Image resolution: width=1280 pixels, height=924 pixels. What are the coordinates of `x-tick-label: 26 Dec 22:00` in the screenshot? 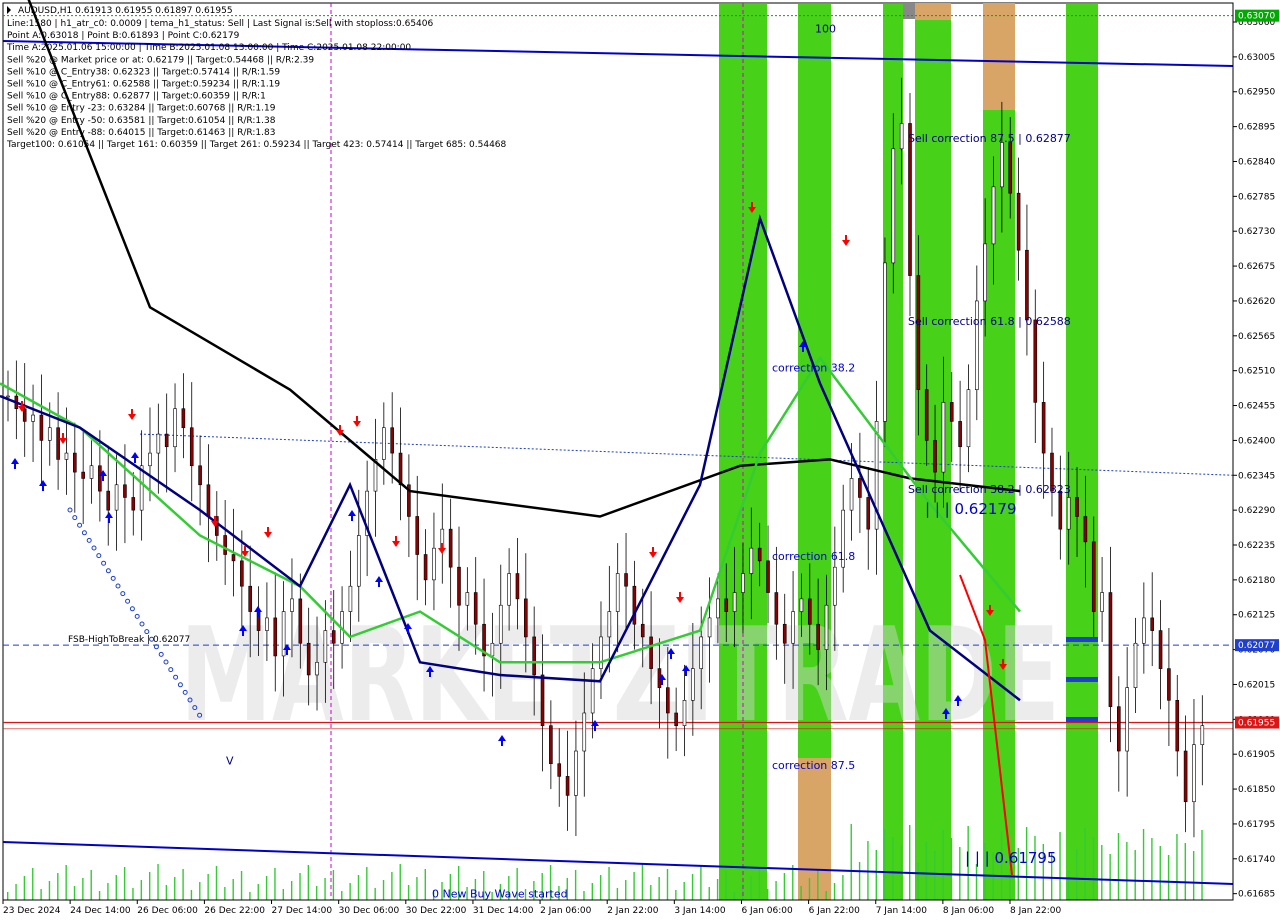 It's located at (234, 911).